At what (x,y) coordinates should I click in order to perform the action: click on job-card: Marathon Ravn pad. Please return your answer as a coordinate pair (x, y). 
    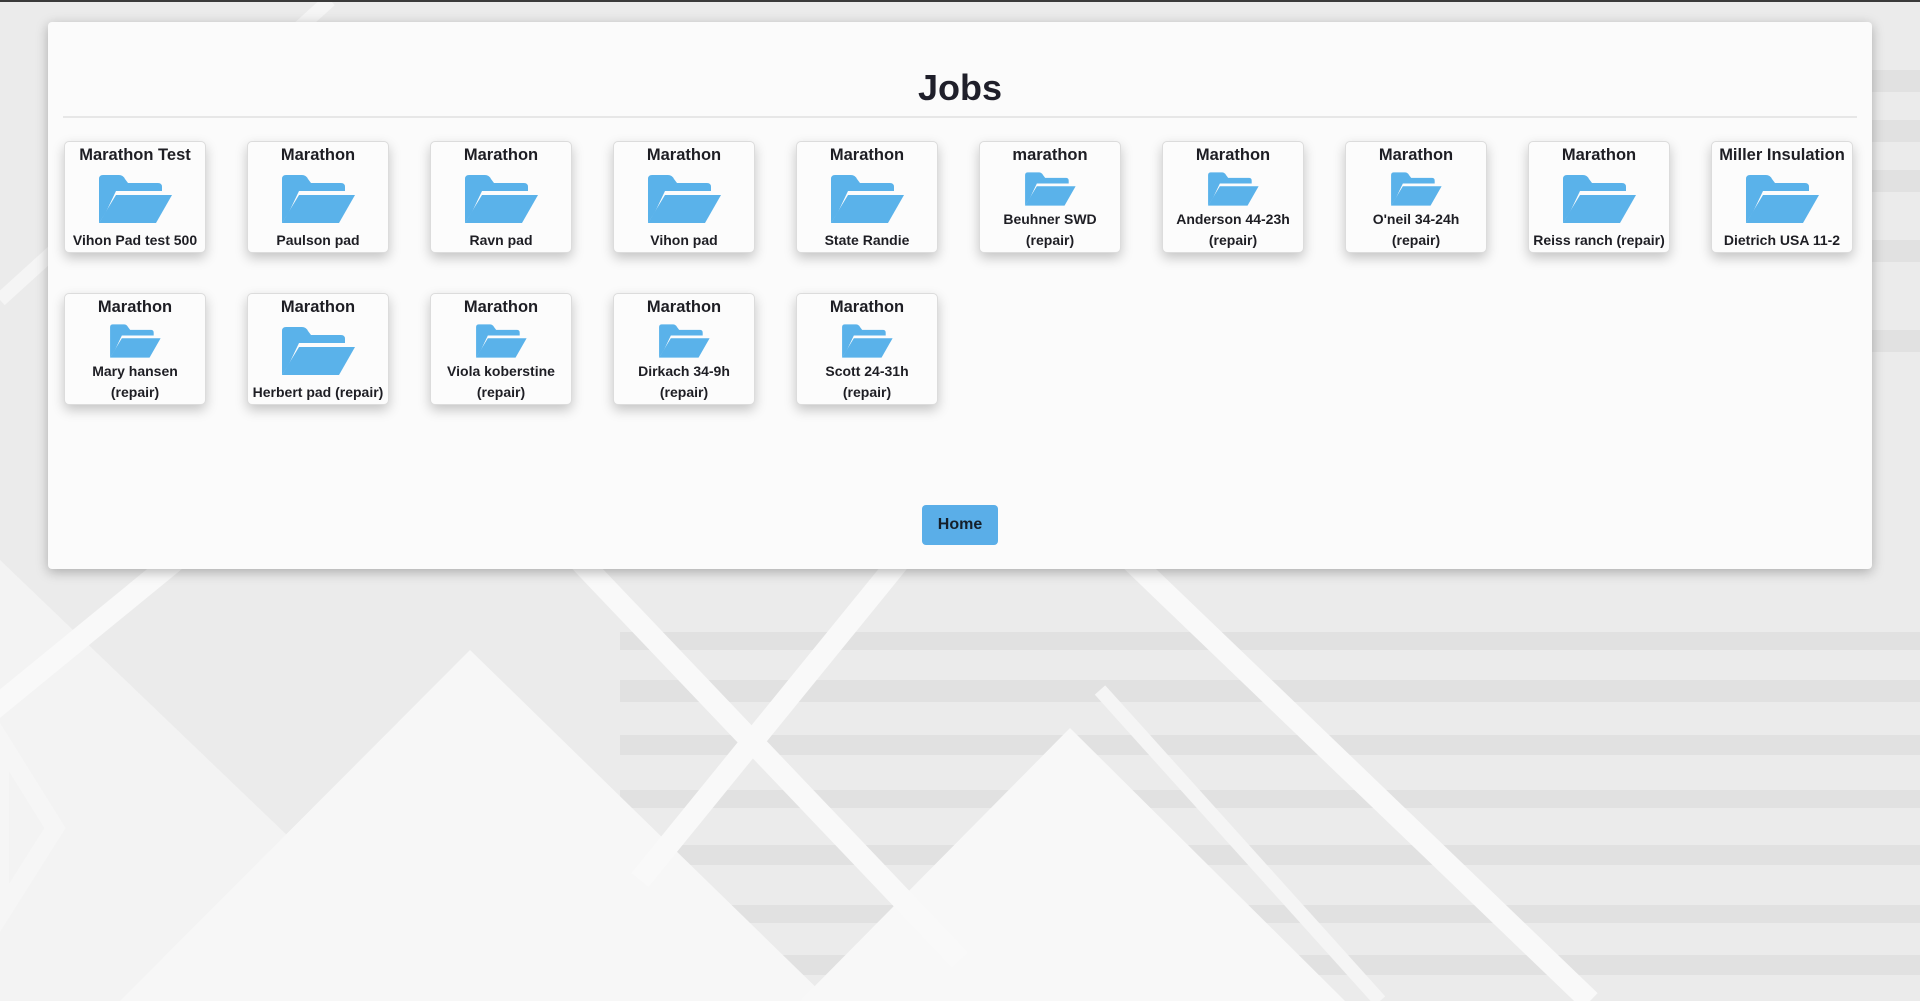
    Looking at the image, I should click on (501, 197).